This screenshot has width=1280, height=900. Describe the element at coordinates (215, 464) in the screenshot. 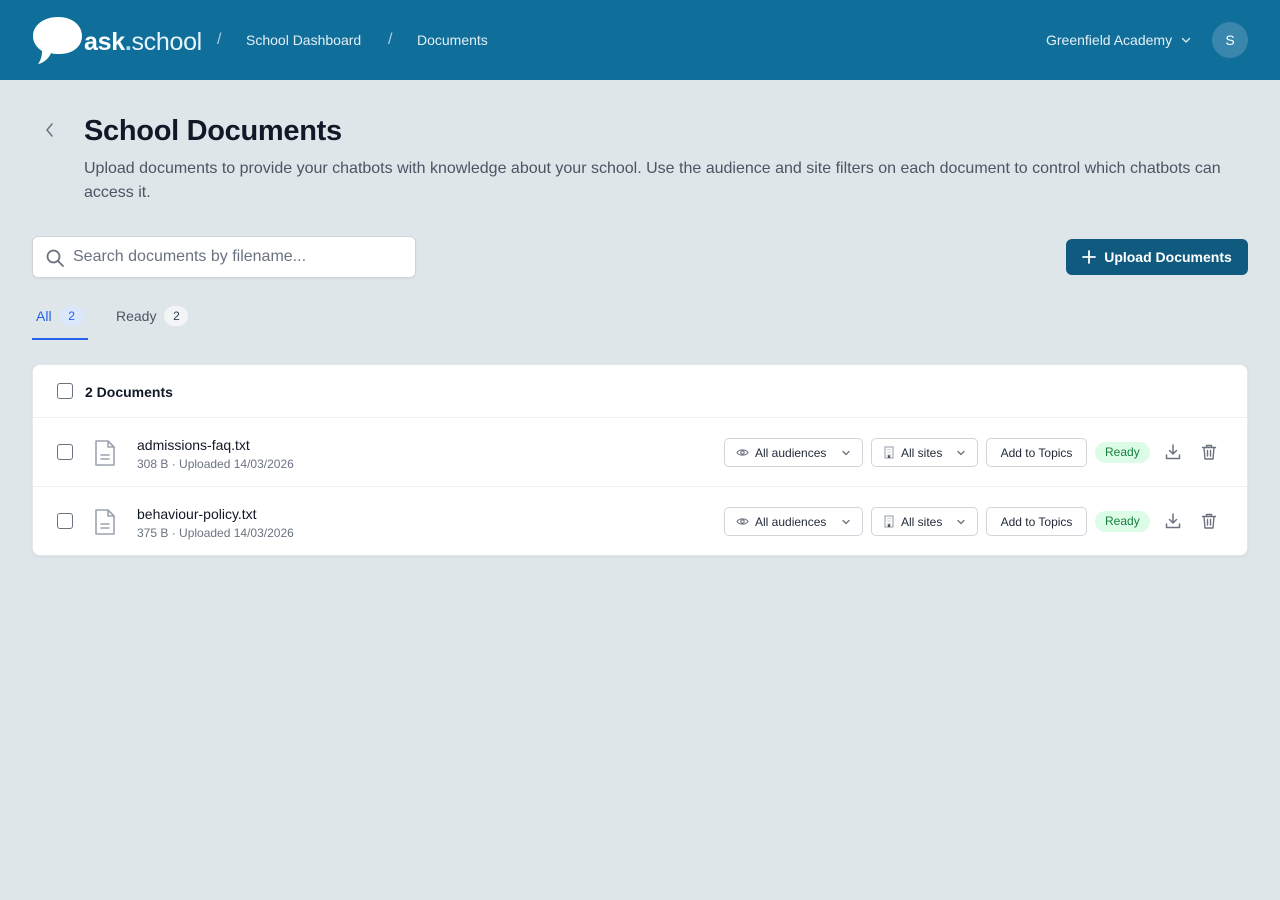

I see `file-meta: 308 B · Uploaded 14/03/2026` at that location.